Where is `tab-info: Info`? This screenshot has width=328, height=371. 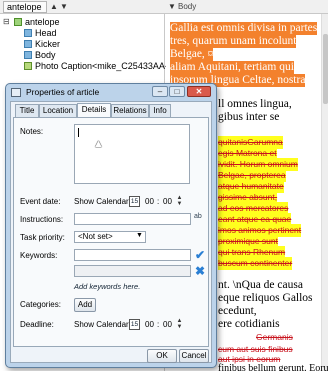 tab-info: Info is located at coordinates (160, 110).